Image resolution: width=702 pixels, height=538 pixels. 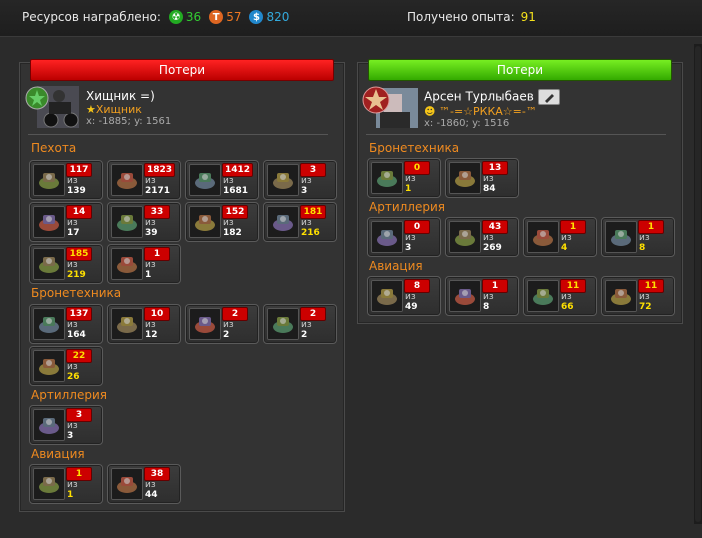 What do you see at coordinates (128, 109) in the screenshot?
I see `attacker-clan: ★Хищник` at bounding box center [128, 109].